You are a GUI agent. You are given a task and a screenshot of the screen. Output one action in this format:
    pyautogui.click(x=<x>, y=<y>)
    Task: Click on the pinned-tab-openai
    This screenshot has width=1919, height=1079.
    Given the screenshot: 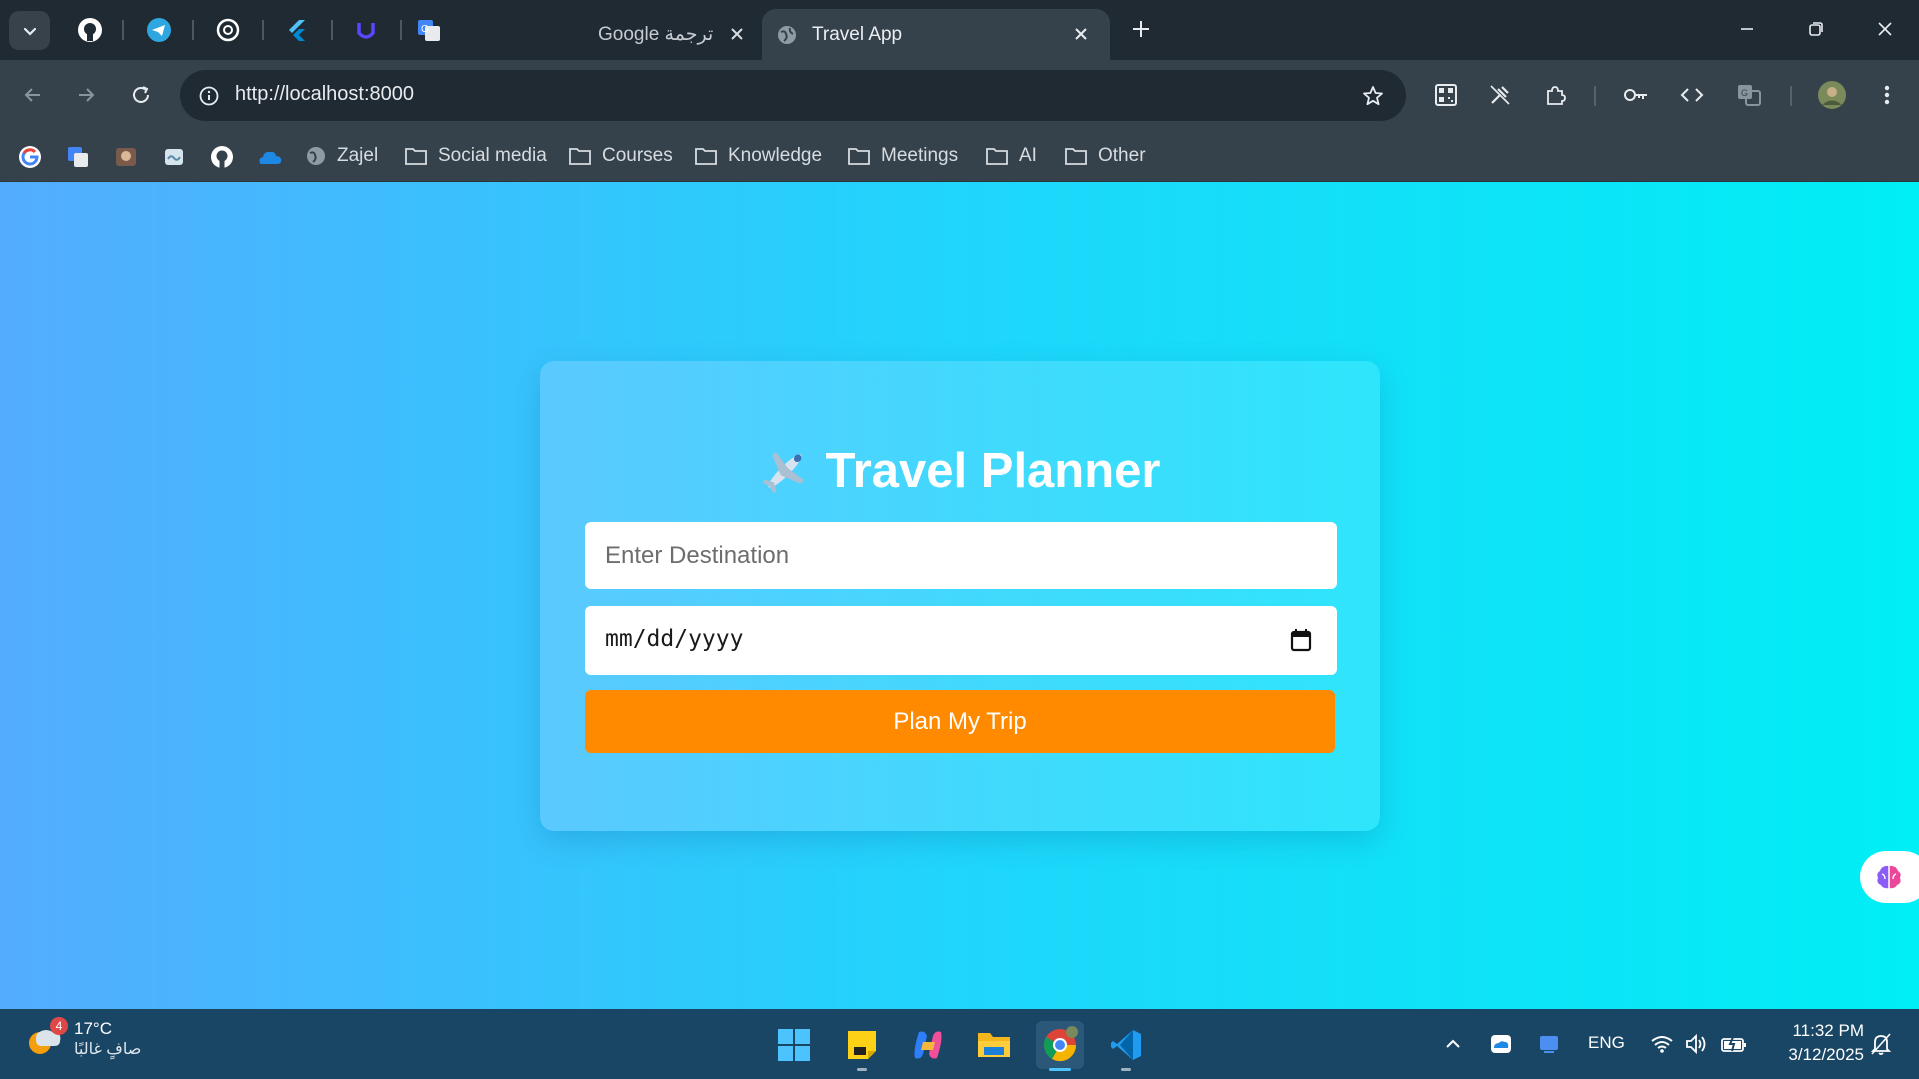 What is the action you would take?
    pyautogui.click(x=228, y=30)
    